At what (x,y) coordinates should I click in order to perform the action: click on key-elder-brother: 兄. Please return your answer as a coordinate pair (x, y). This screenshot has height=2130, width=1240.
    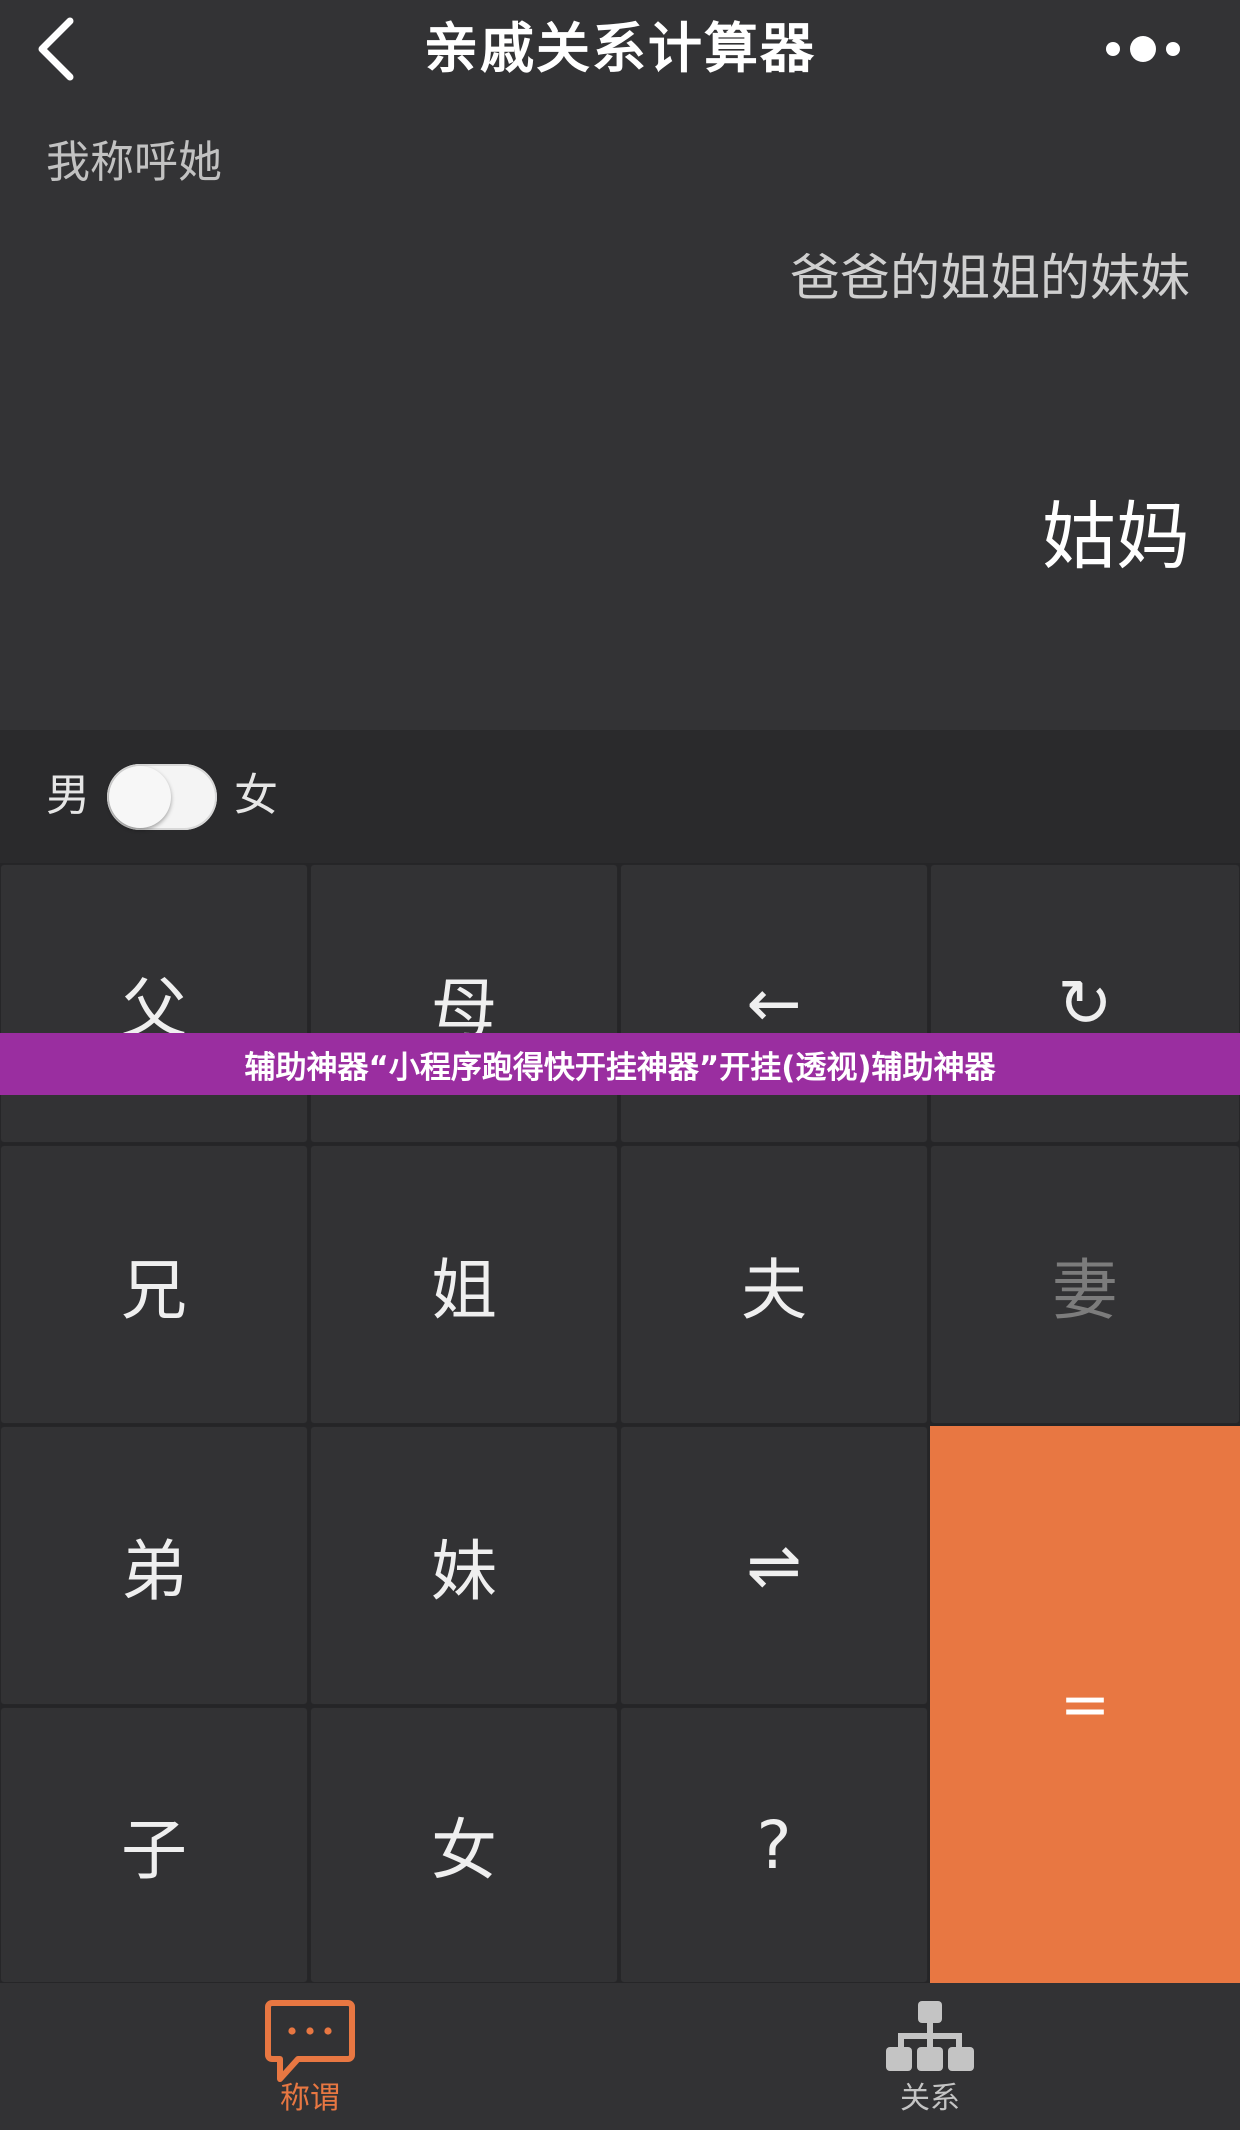
    Looking at the image, I should click on (154, 1284).